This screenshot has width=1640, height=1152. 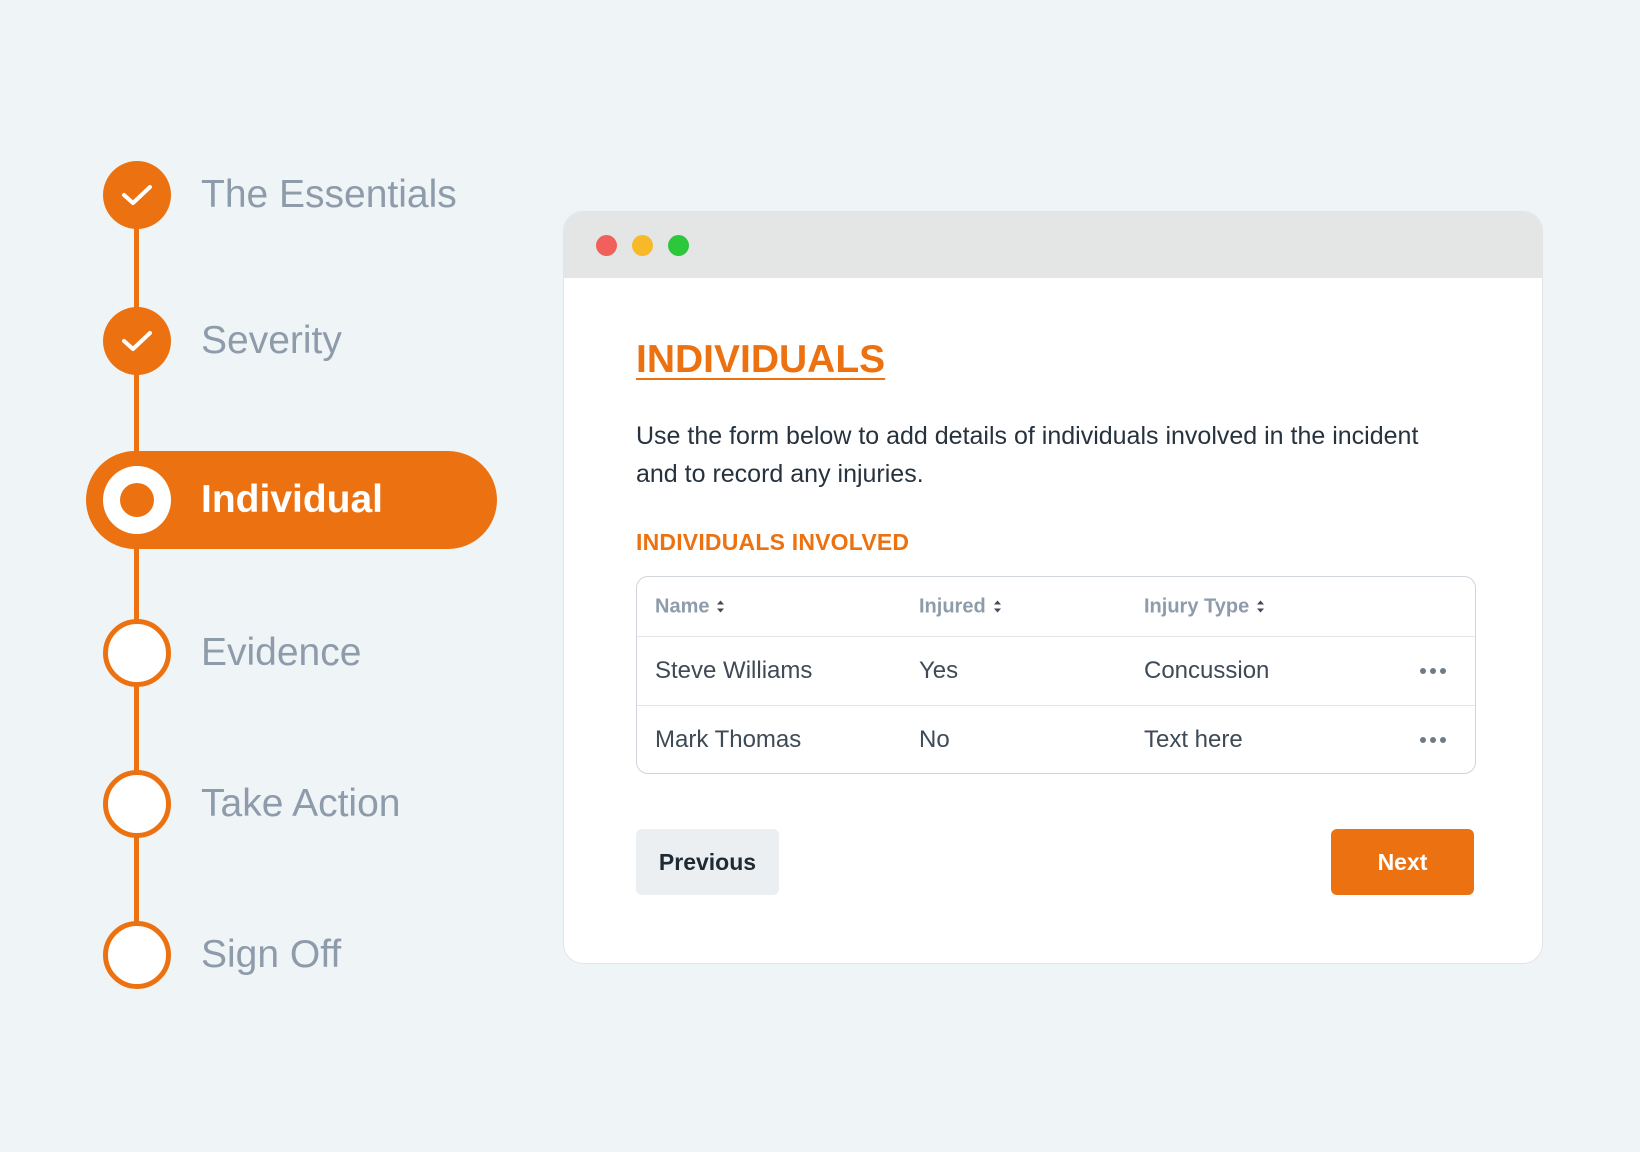 What do you see at coordinates (728, 739) in the screenshot?
I see `cell-name: Mark Thomas` at bounding box center [728, 739].